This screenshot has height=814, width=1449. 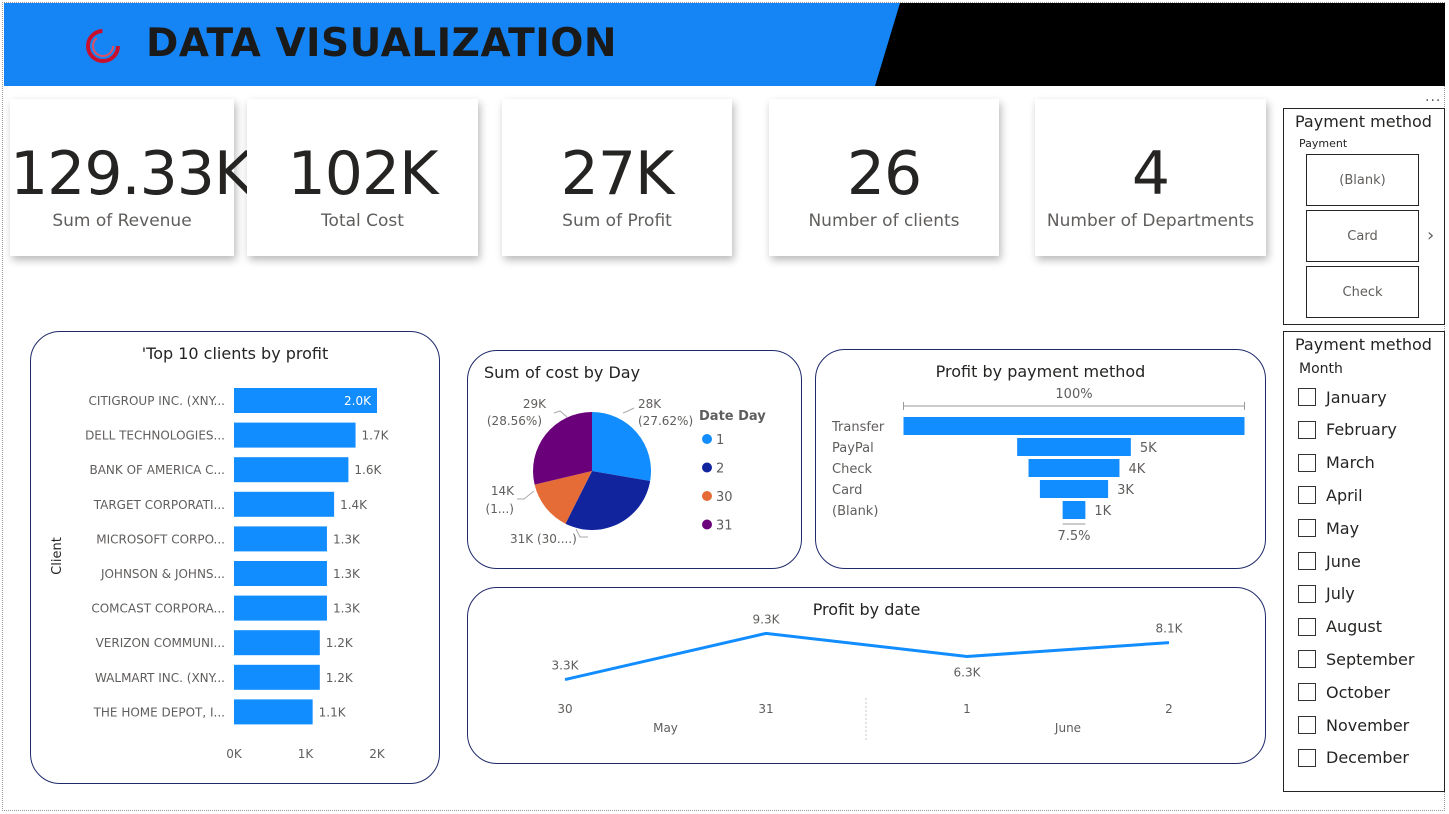 What do you see at coordinates (1125, 490) in the screenshot?
I see `data-label: 3K` at bounding box center [1125, 490].